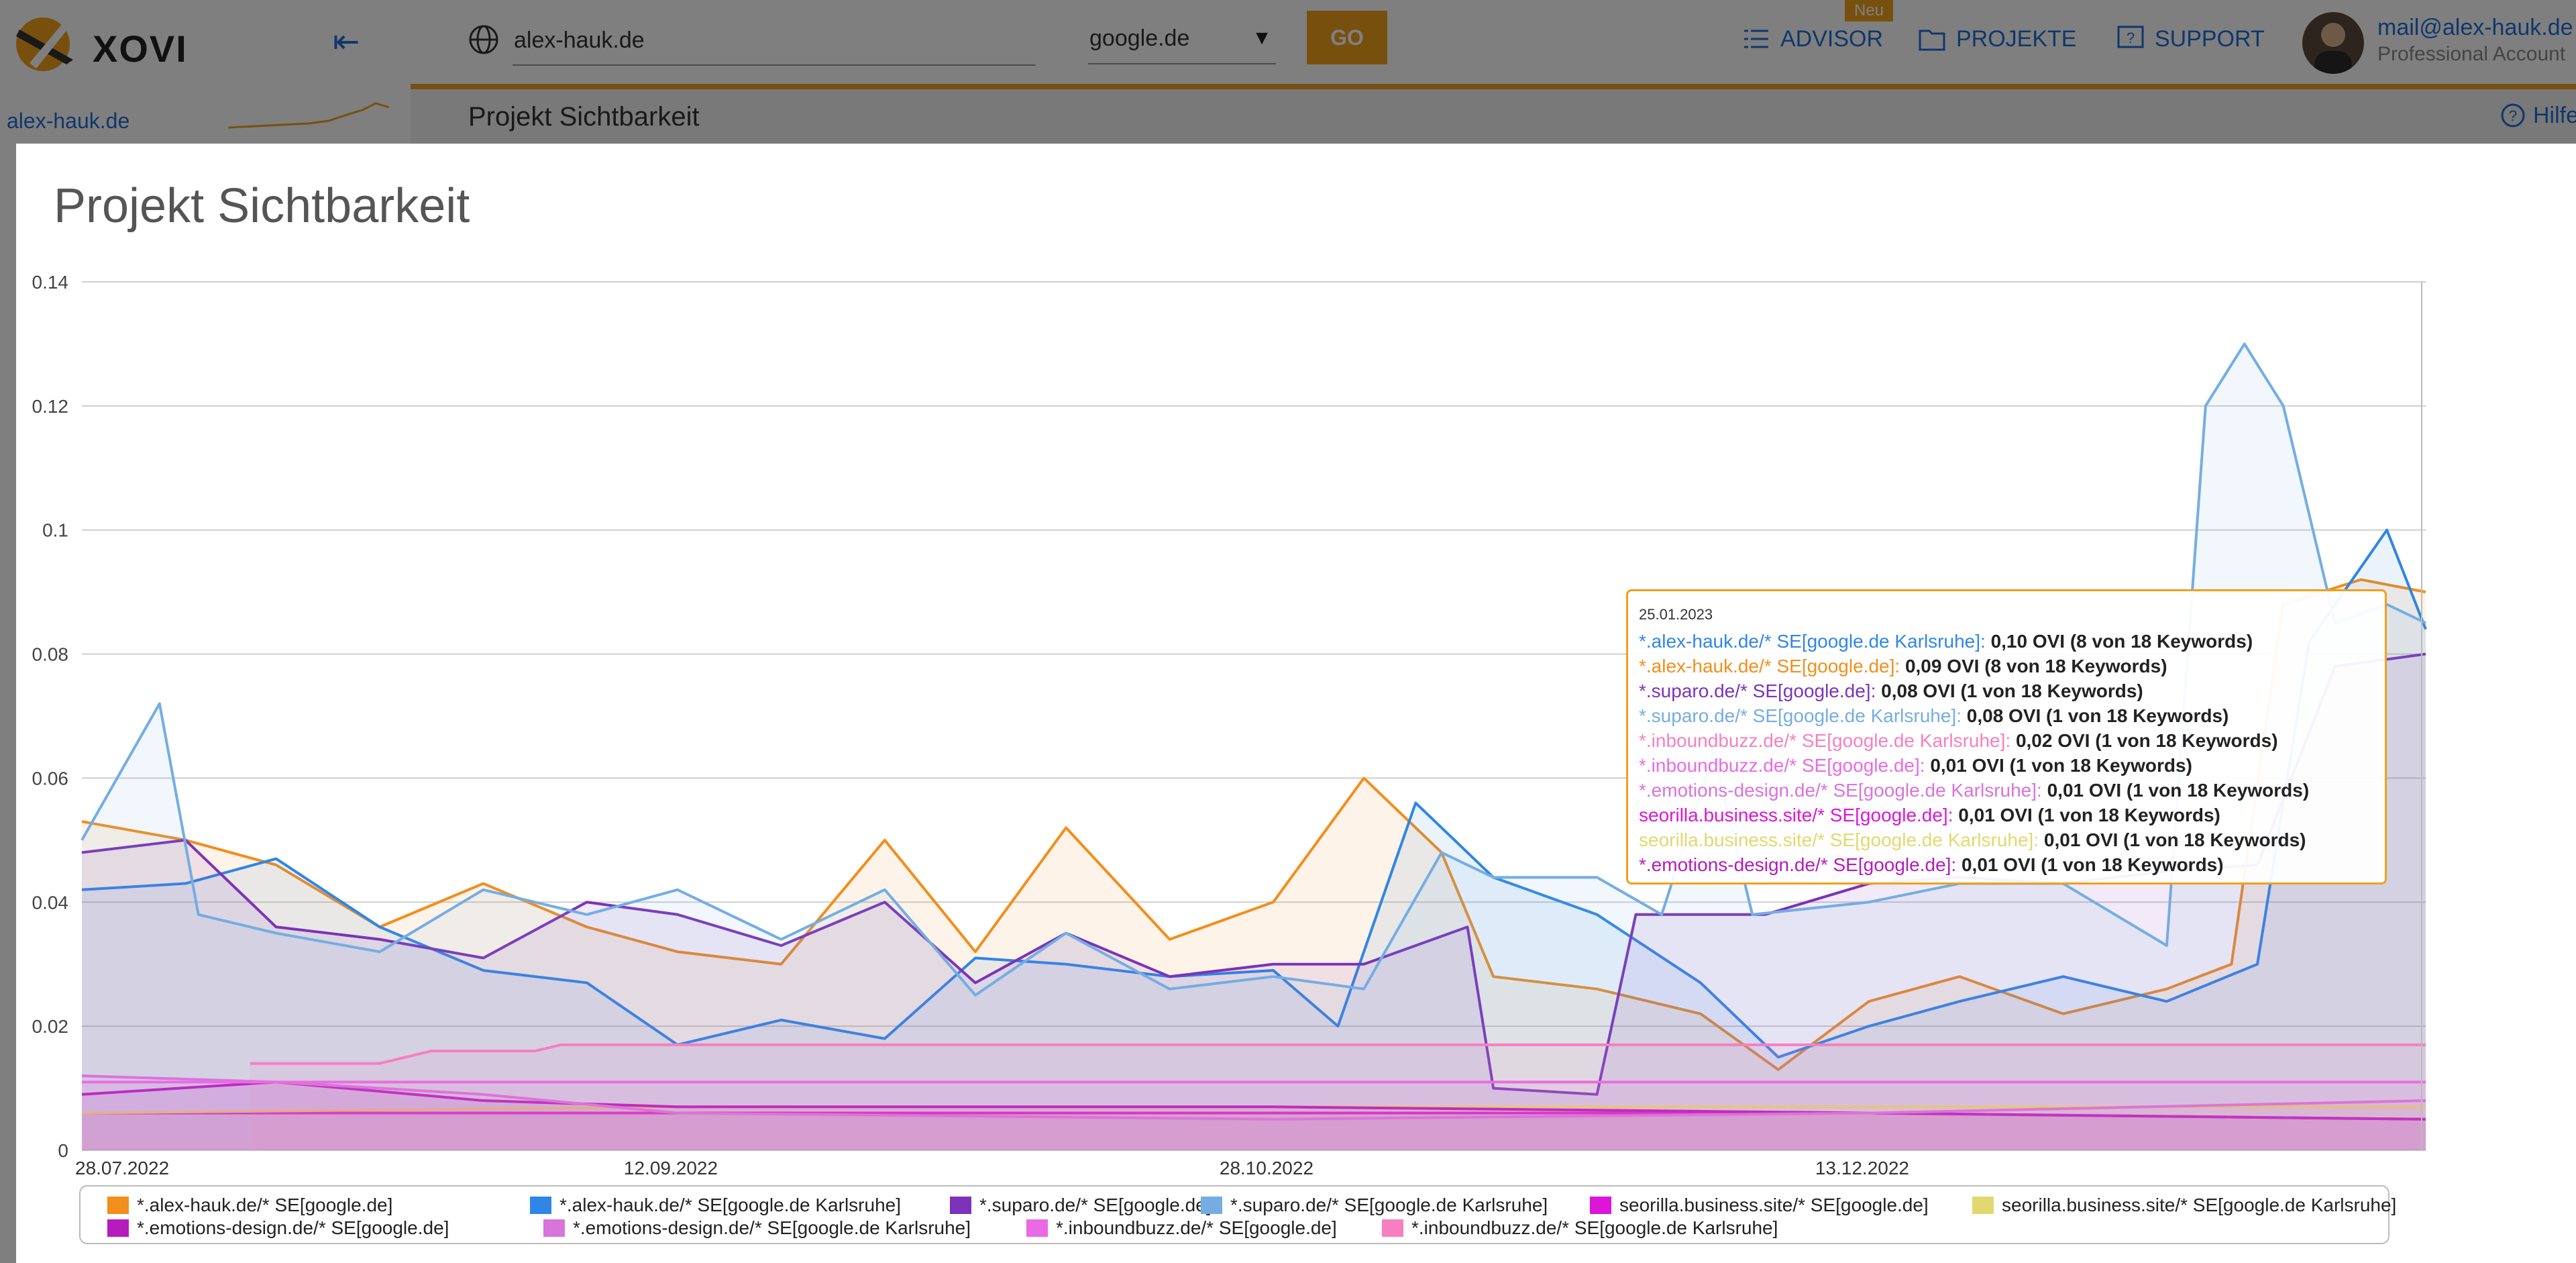 The height and width of the screenshot is (1263, 2576). I want to click on y-tick-label: 0.06, so click(50, 778).